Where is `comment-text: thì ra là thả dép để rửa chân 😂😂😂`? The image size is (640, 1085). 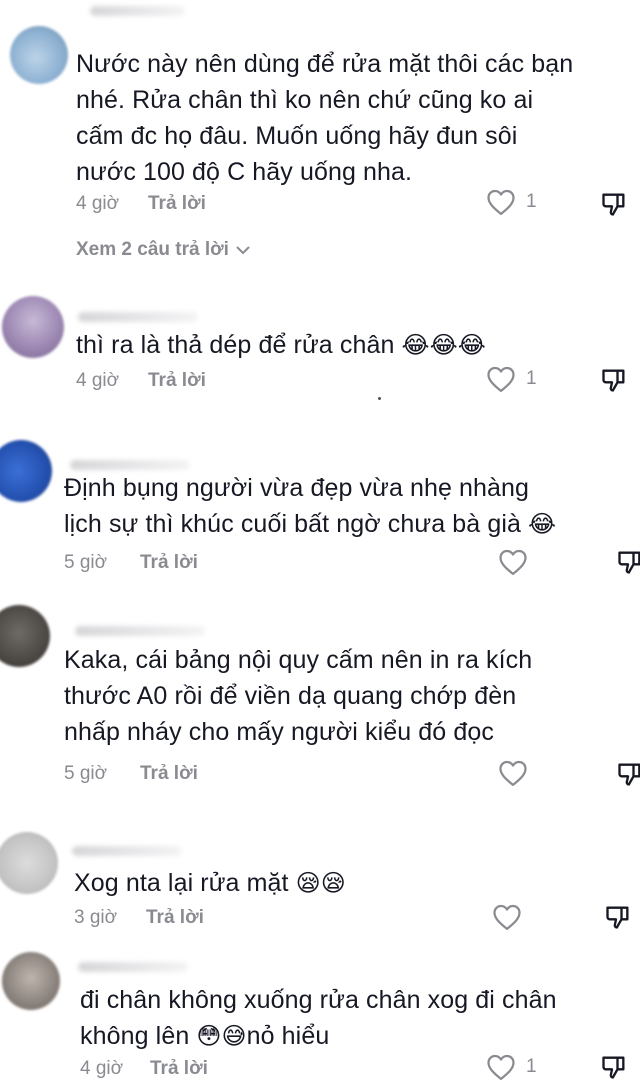 comment-text: thì ra là thả dép để rửa chân 😂😂😂 is located at coordinates (281, 345).